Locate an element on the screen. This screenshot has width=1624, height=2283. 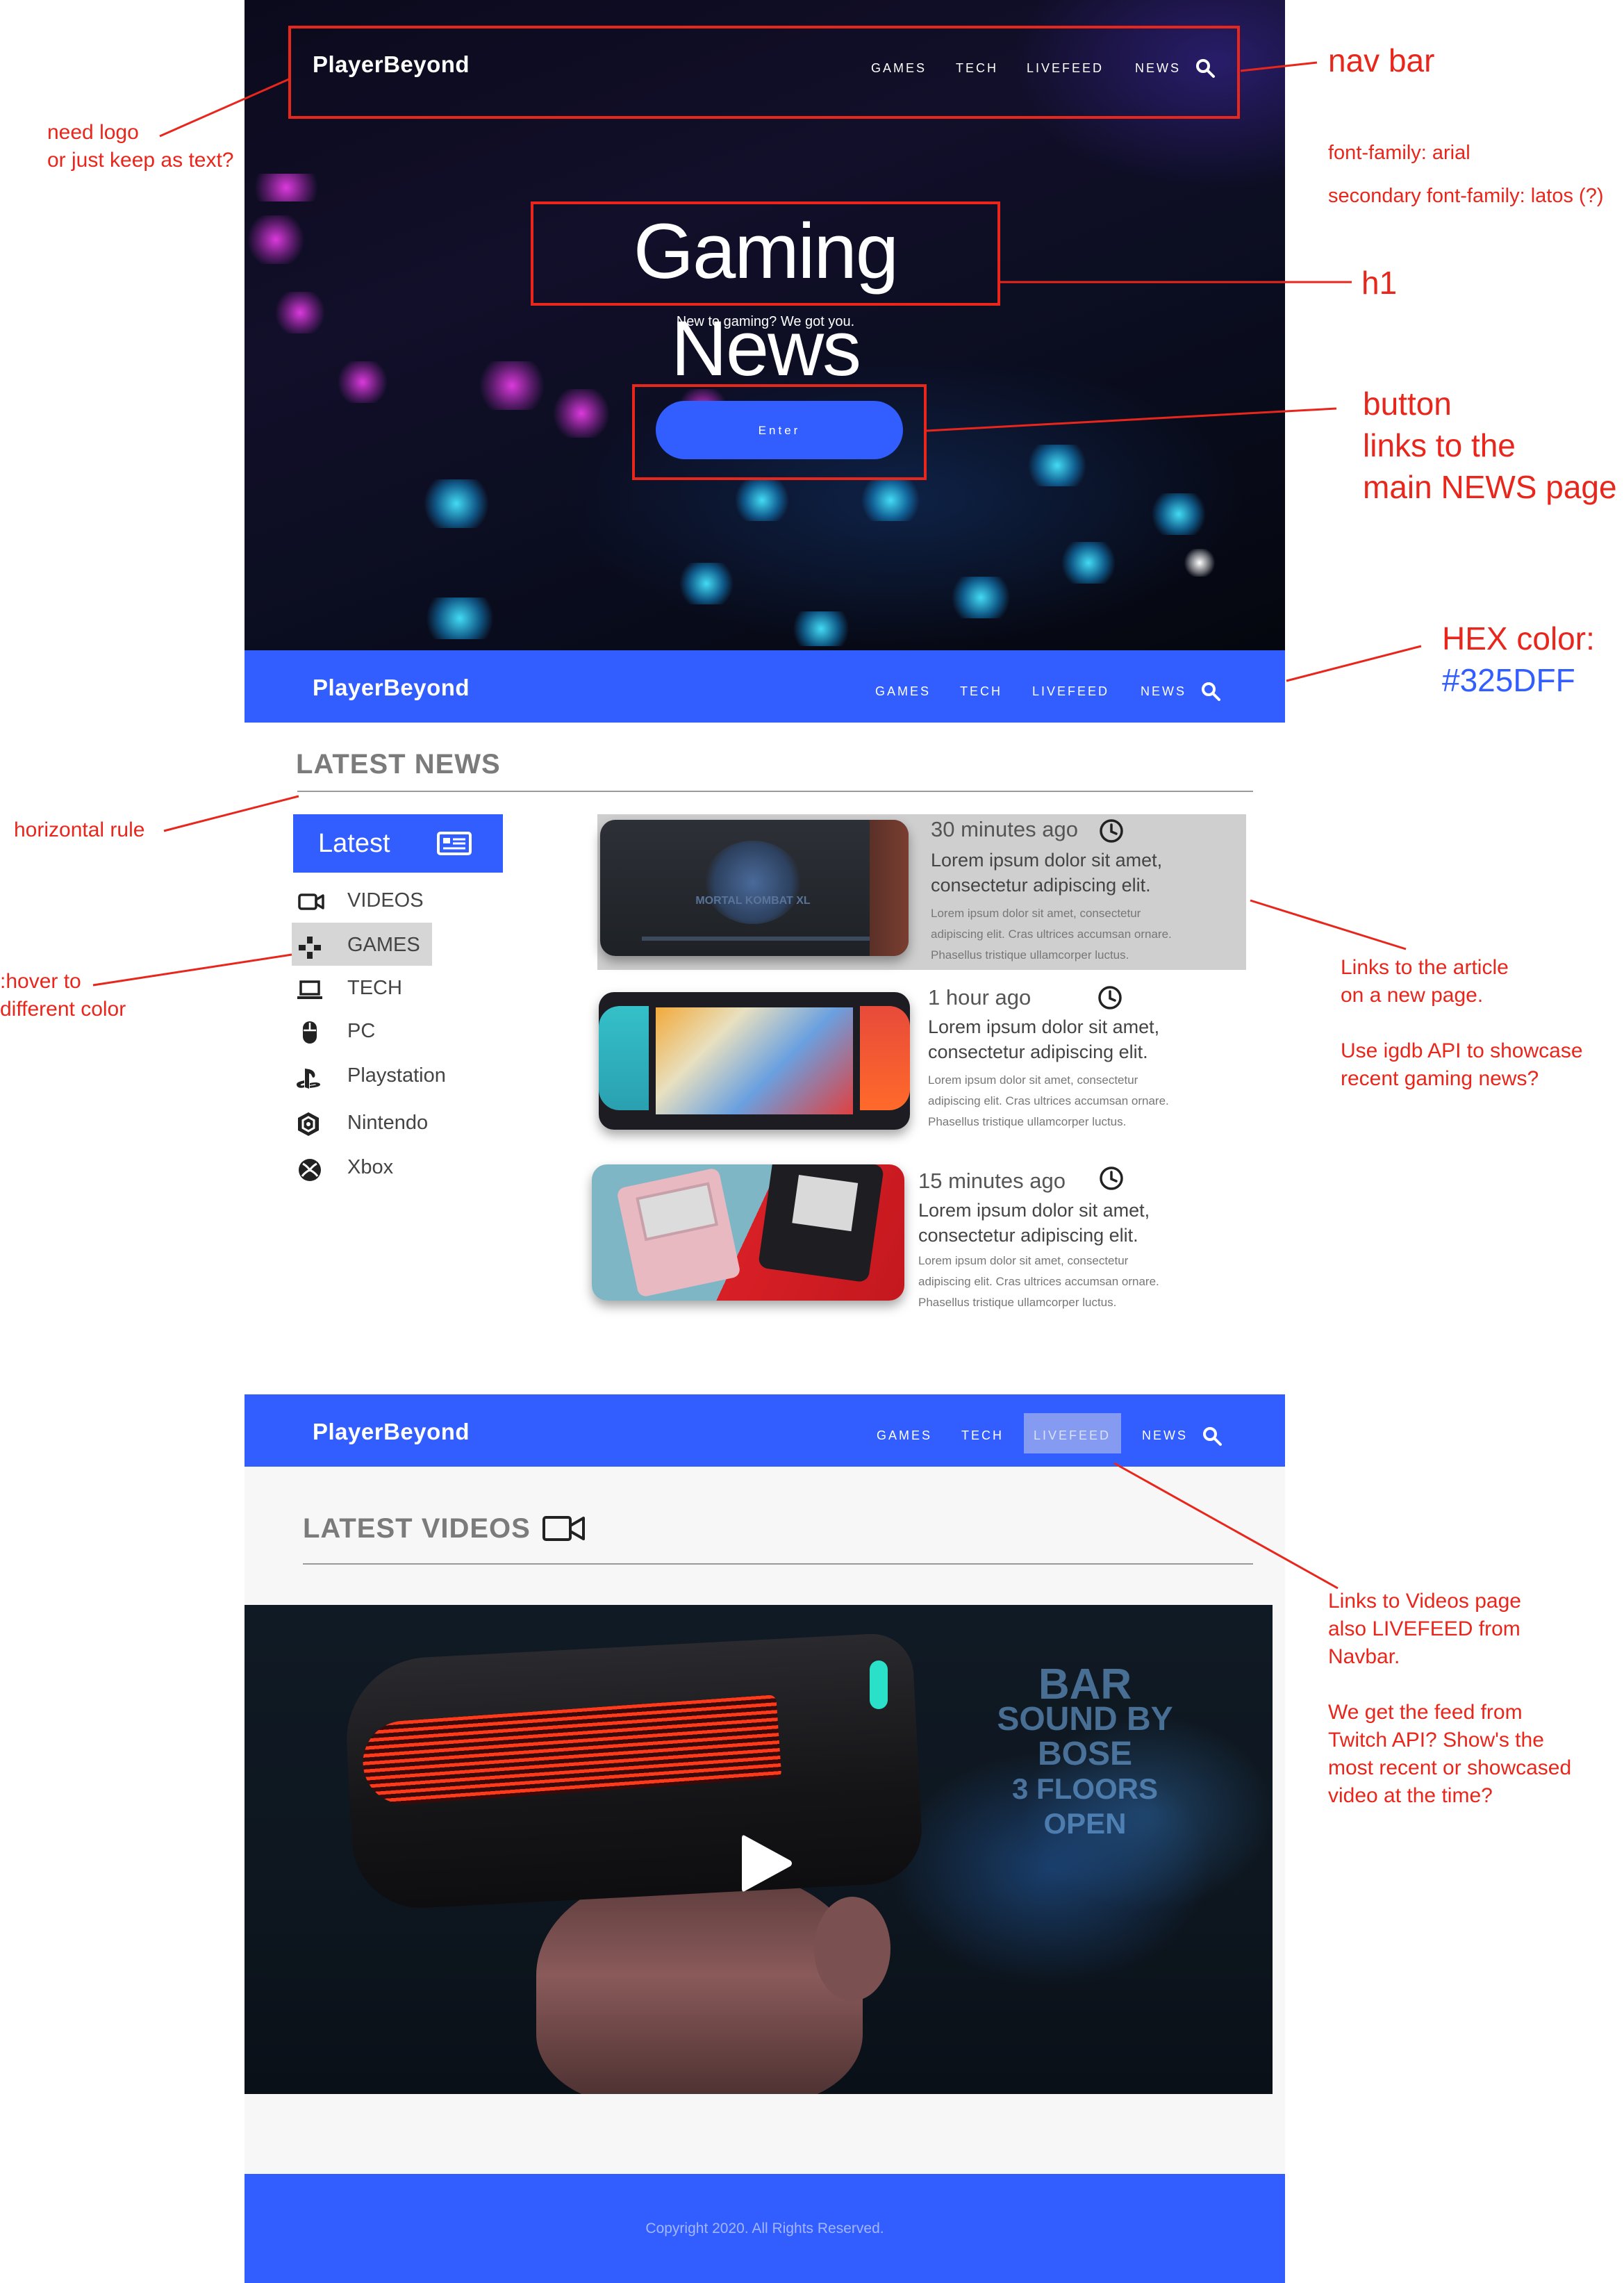
annotation-hex: HEX color: is located at coordinates (1519, 638).